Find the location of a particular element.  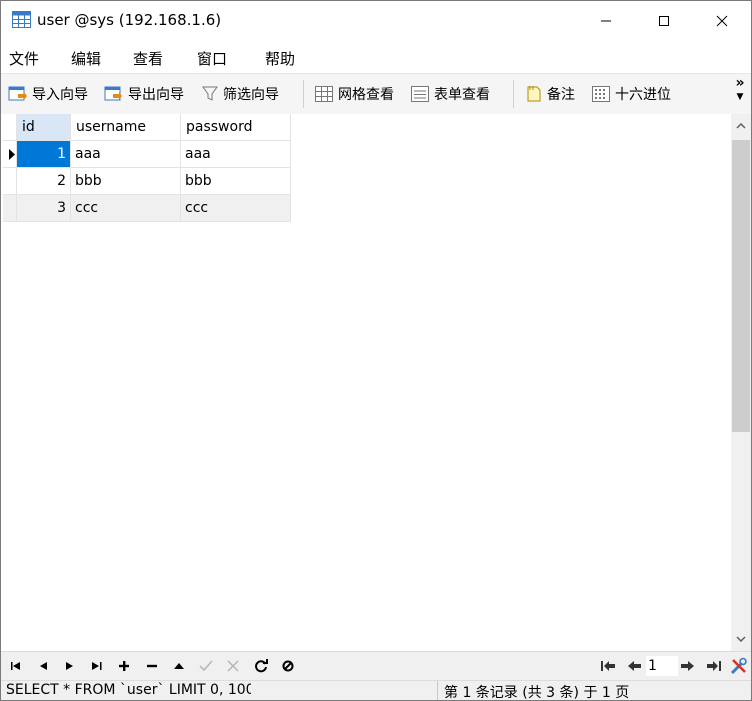

column-header-password: password is located at coordinates (236, 127).